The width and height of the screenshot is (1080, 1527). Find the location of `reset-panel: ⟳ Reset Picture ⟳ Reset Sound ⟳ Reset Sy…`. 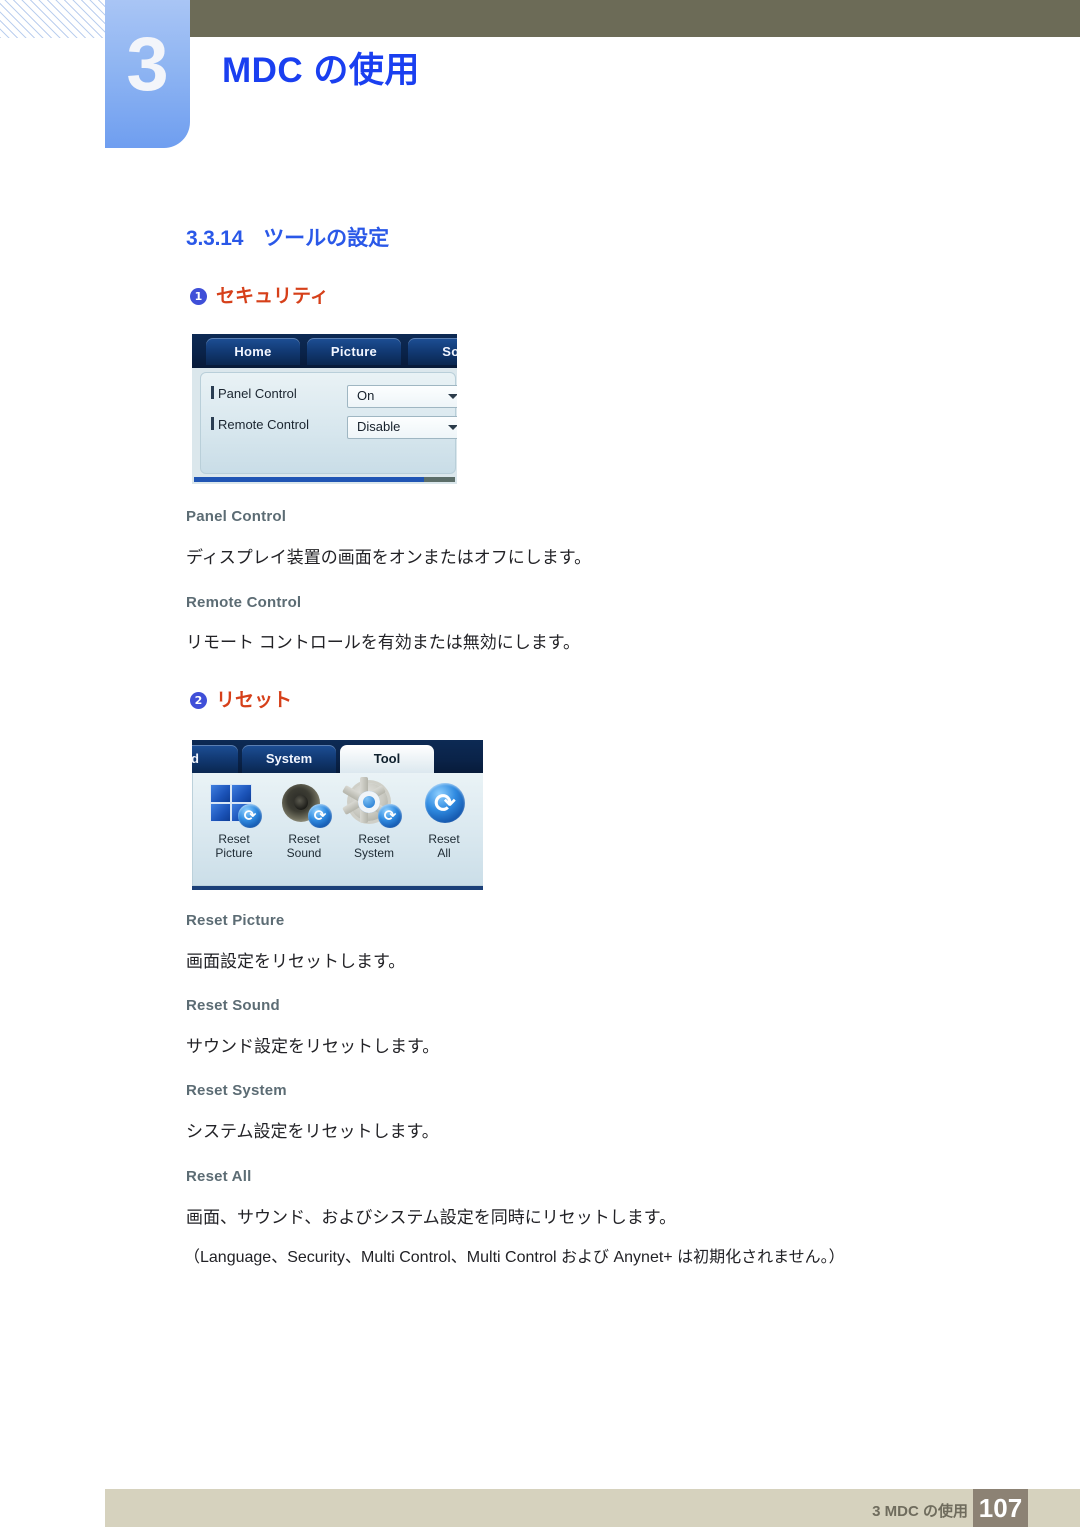

reset-panel: ⟳ Reset Picture ⟳ Reset Sound ⟳ Reset Sy… is located at coordinates (337, 829).